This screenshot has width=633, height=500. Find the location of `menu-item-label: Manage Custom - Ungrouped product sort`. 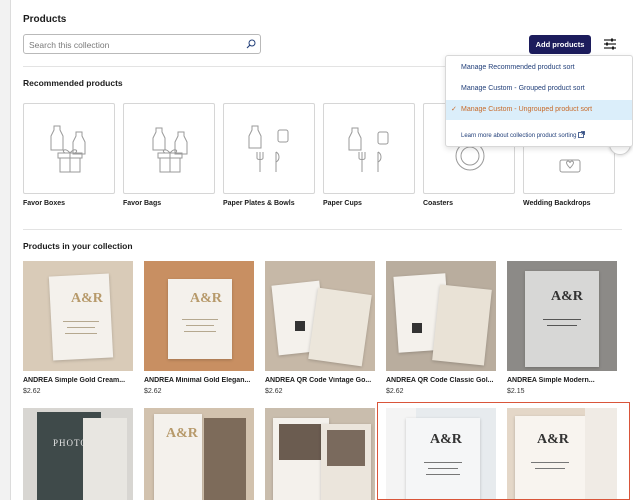

menu-item-label: Manage Custom - Ungrouped product sort is located at coordinates (527, 109).